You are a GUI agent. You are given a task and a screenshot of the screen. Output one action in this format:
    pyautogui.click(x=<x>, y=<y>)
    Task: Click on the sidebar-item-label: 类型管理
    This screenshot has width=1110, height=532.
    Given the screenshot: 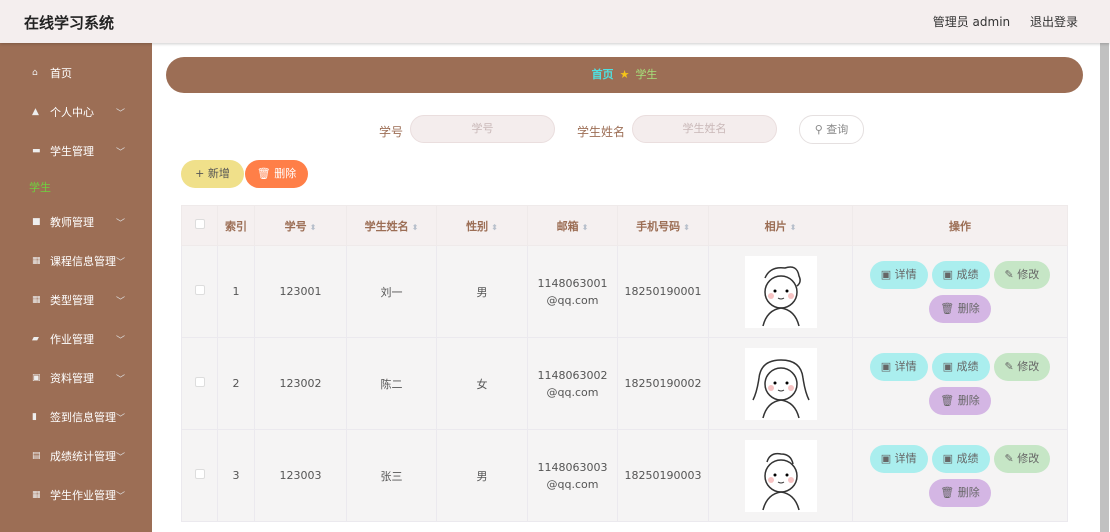 What is the action you would take?
    pyautogui.click(x=72, y=300)
    